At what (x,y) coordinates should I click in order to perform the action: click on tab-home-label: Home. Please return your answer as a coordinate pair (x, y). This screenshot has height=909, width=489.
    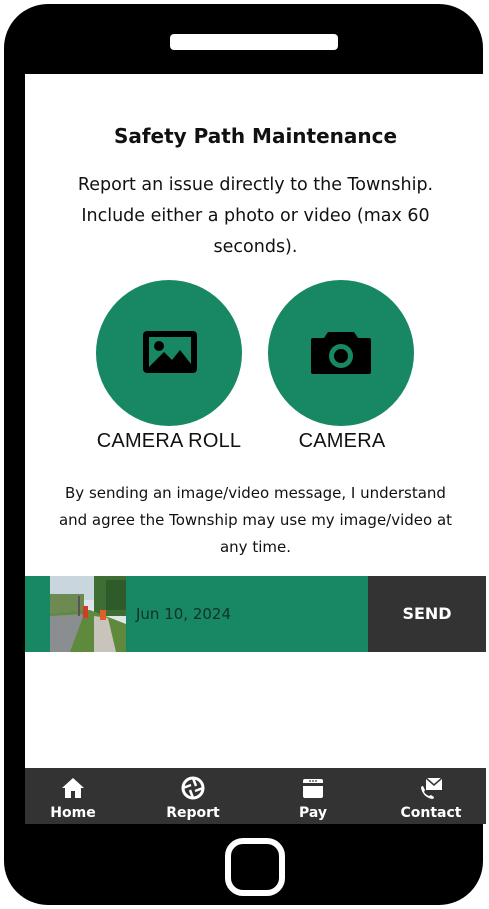
    Looking at the image, I should click on (73, 813).